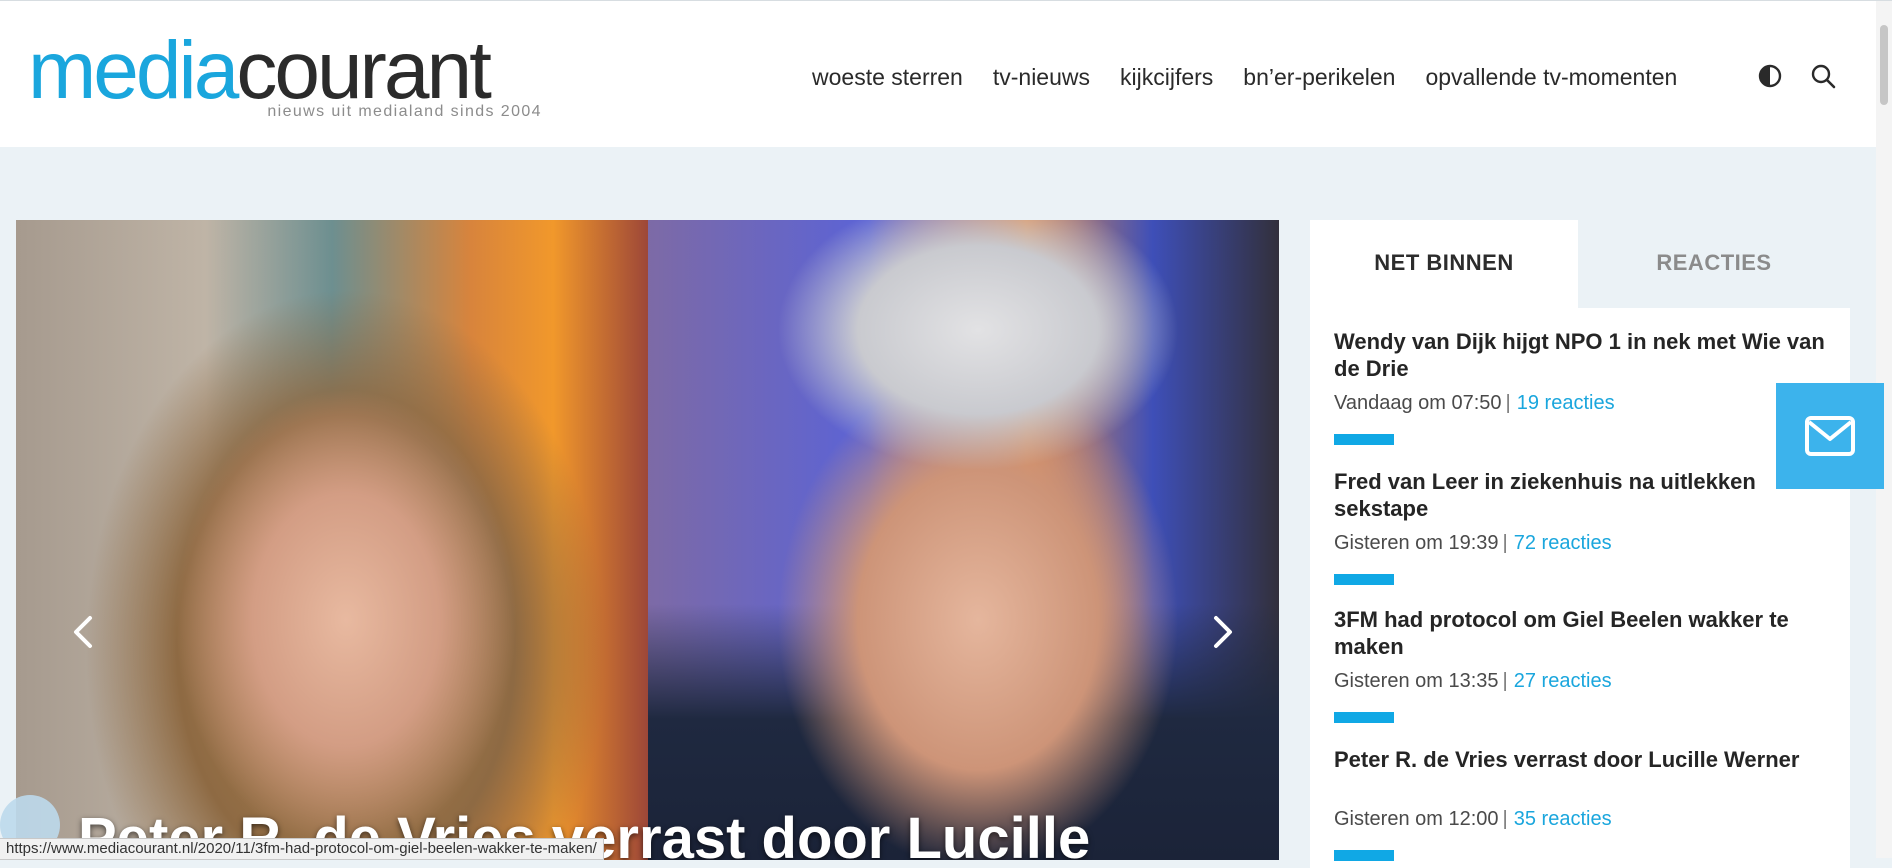 Image resolution: width=1892 pixels, height=868 pixels. I want to click on item-meta: Gisteren om 13:35 | 27 reacties, so click(1473, 681).